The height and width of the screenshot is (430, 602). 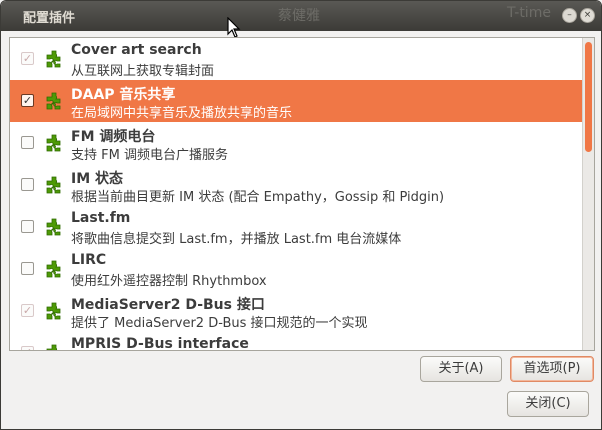 I want to click on plugin-name: MPRIS D-Bus interface, so click(x=160, y=343).